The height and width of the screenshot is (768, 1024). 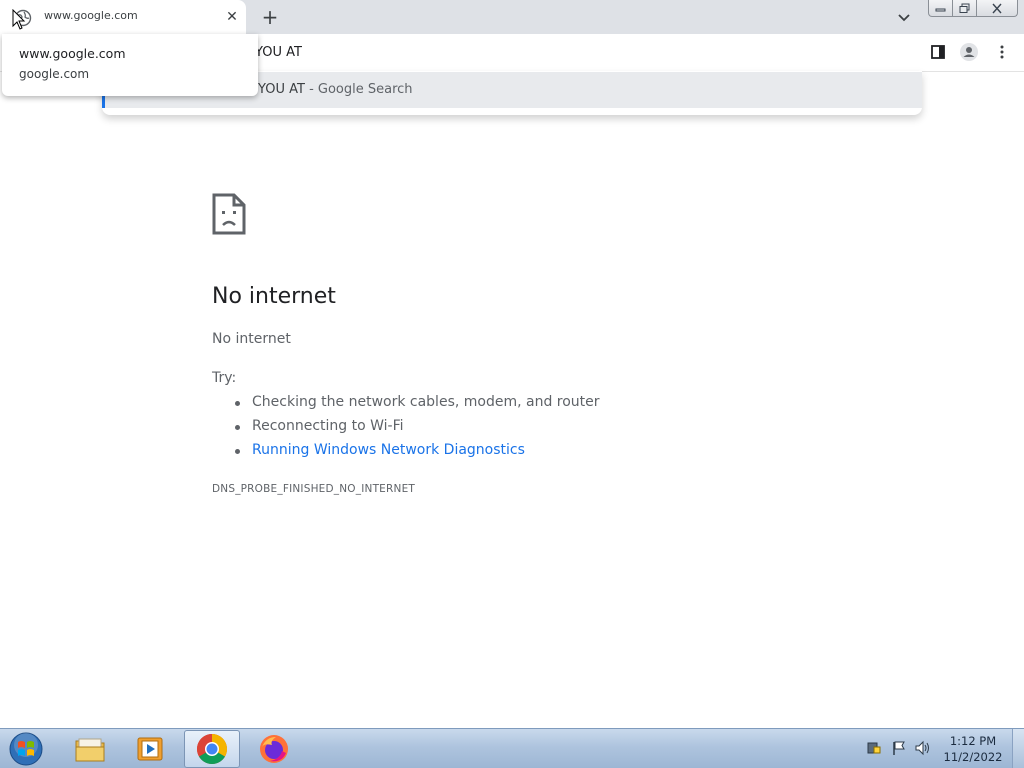 What do you see at coordinates (229, 214) in the screenshot?
I see `sad-document-icon` at bounding box center [229, 214].